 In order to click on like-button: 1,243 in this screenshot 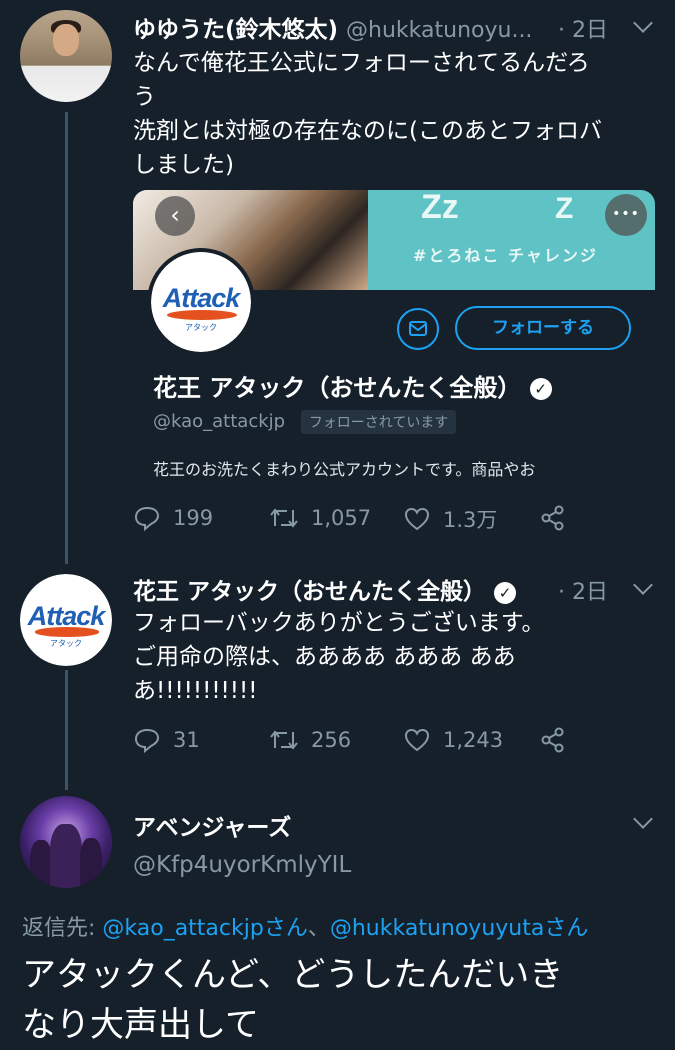, I will do `click(453, 740)`.